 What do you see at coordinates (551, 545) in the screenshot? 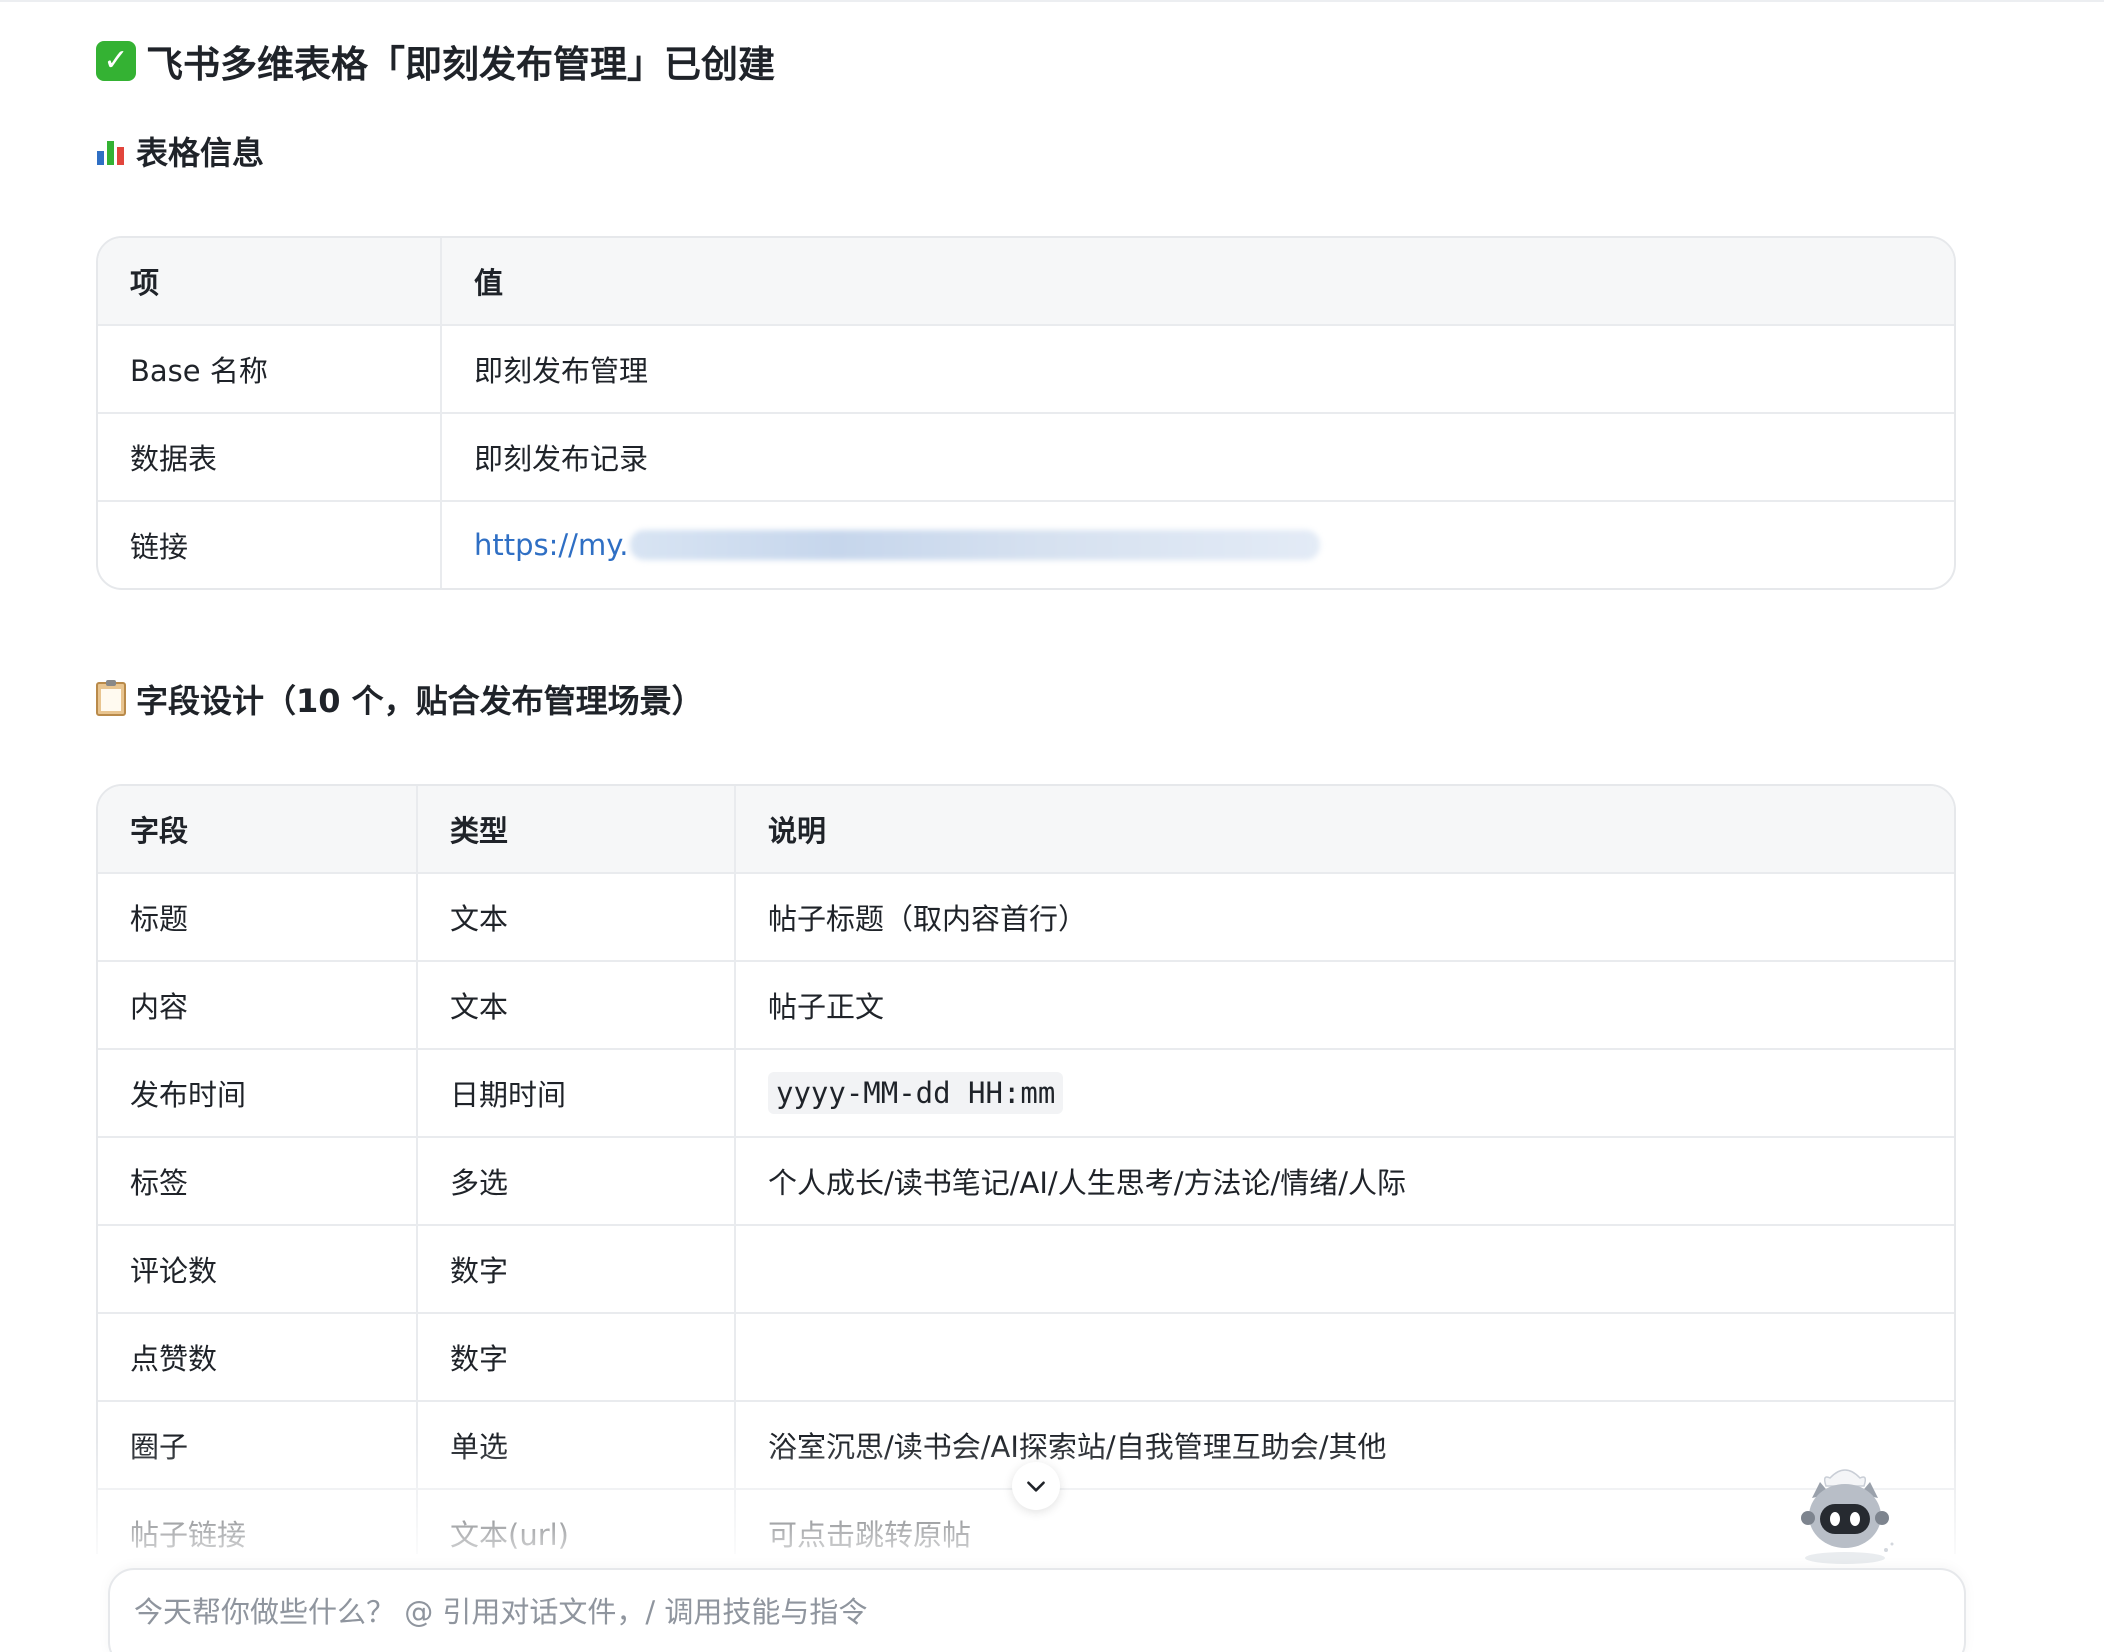
I see `base-link: https://my.` at bounding box center [551, 545].